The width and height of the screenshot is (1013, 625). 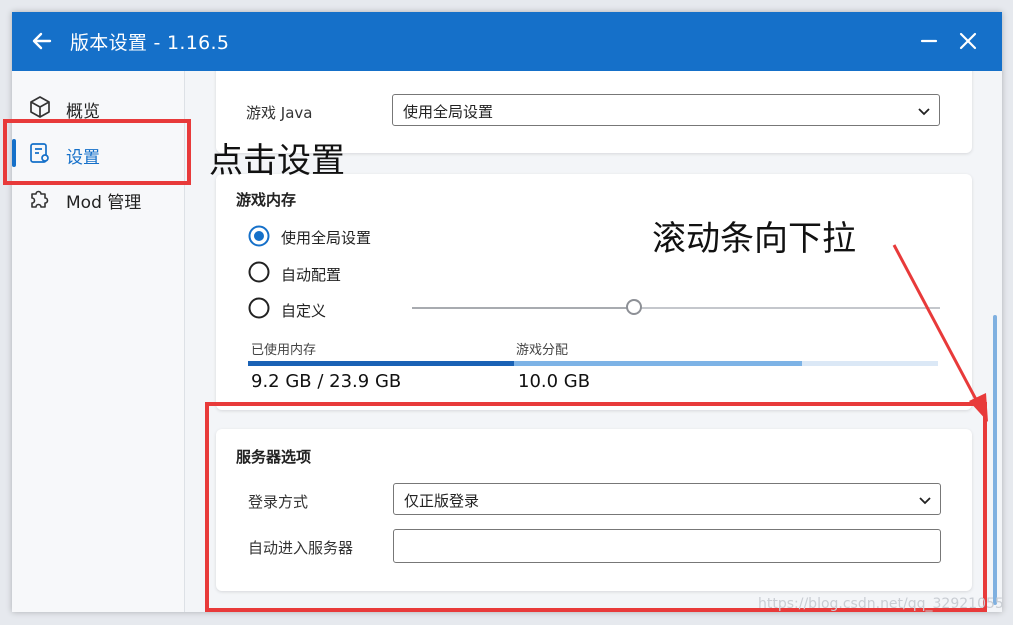 What do you see at coordinates (881, 604) in the screenshot?
I see `watermark: https://blog.csdn.net/qq_32921055` at bounding box center [881, 604].